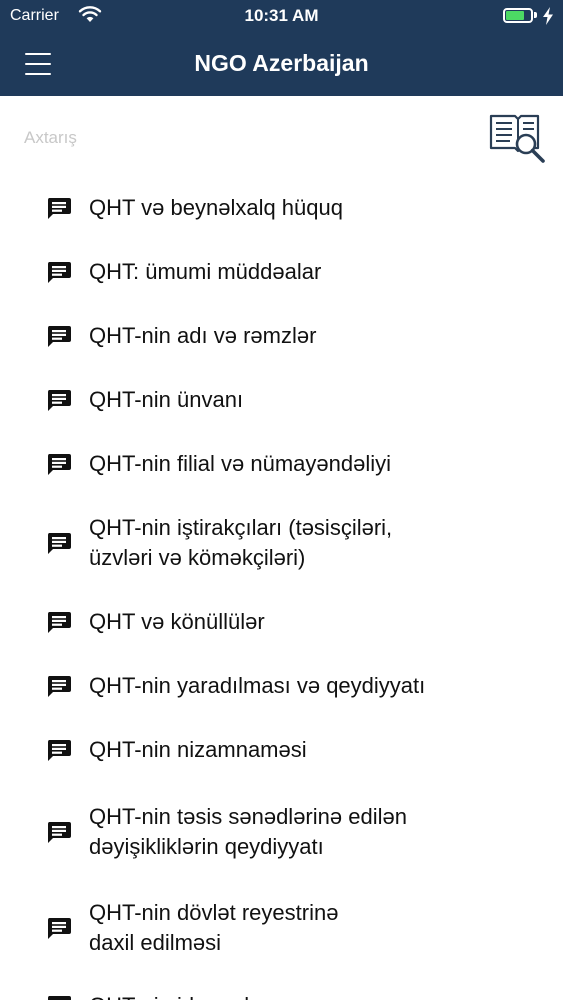 The image size is (563, 1000). What do you see at coordinates (205, 995) in the screenshot?
I see `topic-label: QHT-nin idarə olunması` at bounding box center [205, 995].